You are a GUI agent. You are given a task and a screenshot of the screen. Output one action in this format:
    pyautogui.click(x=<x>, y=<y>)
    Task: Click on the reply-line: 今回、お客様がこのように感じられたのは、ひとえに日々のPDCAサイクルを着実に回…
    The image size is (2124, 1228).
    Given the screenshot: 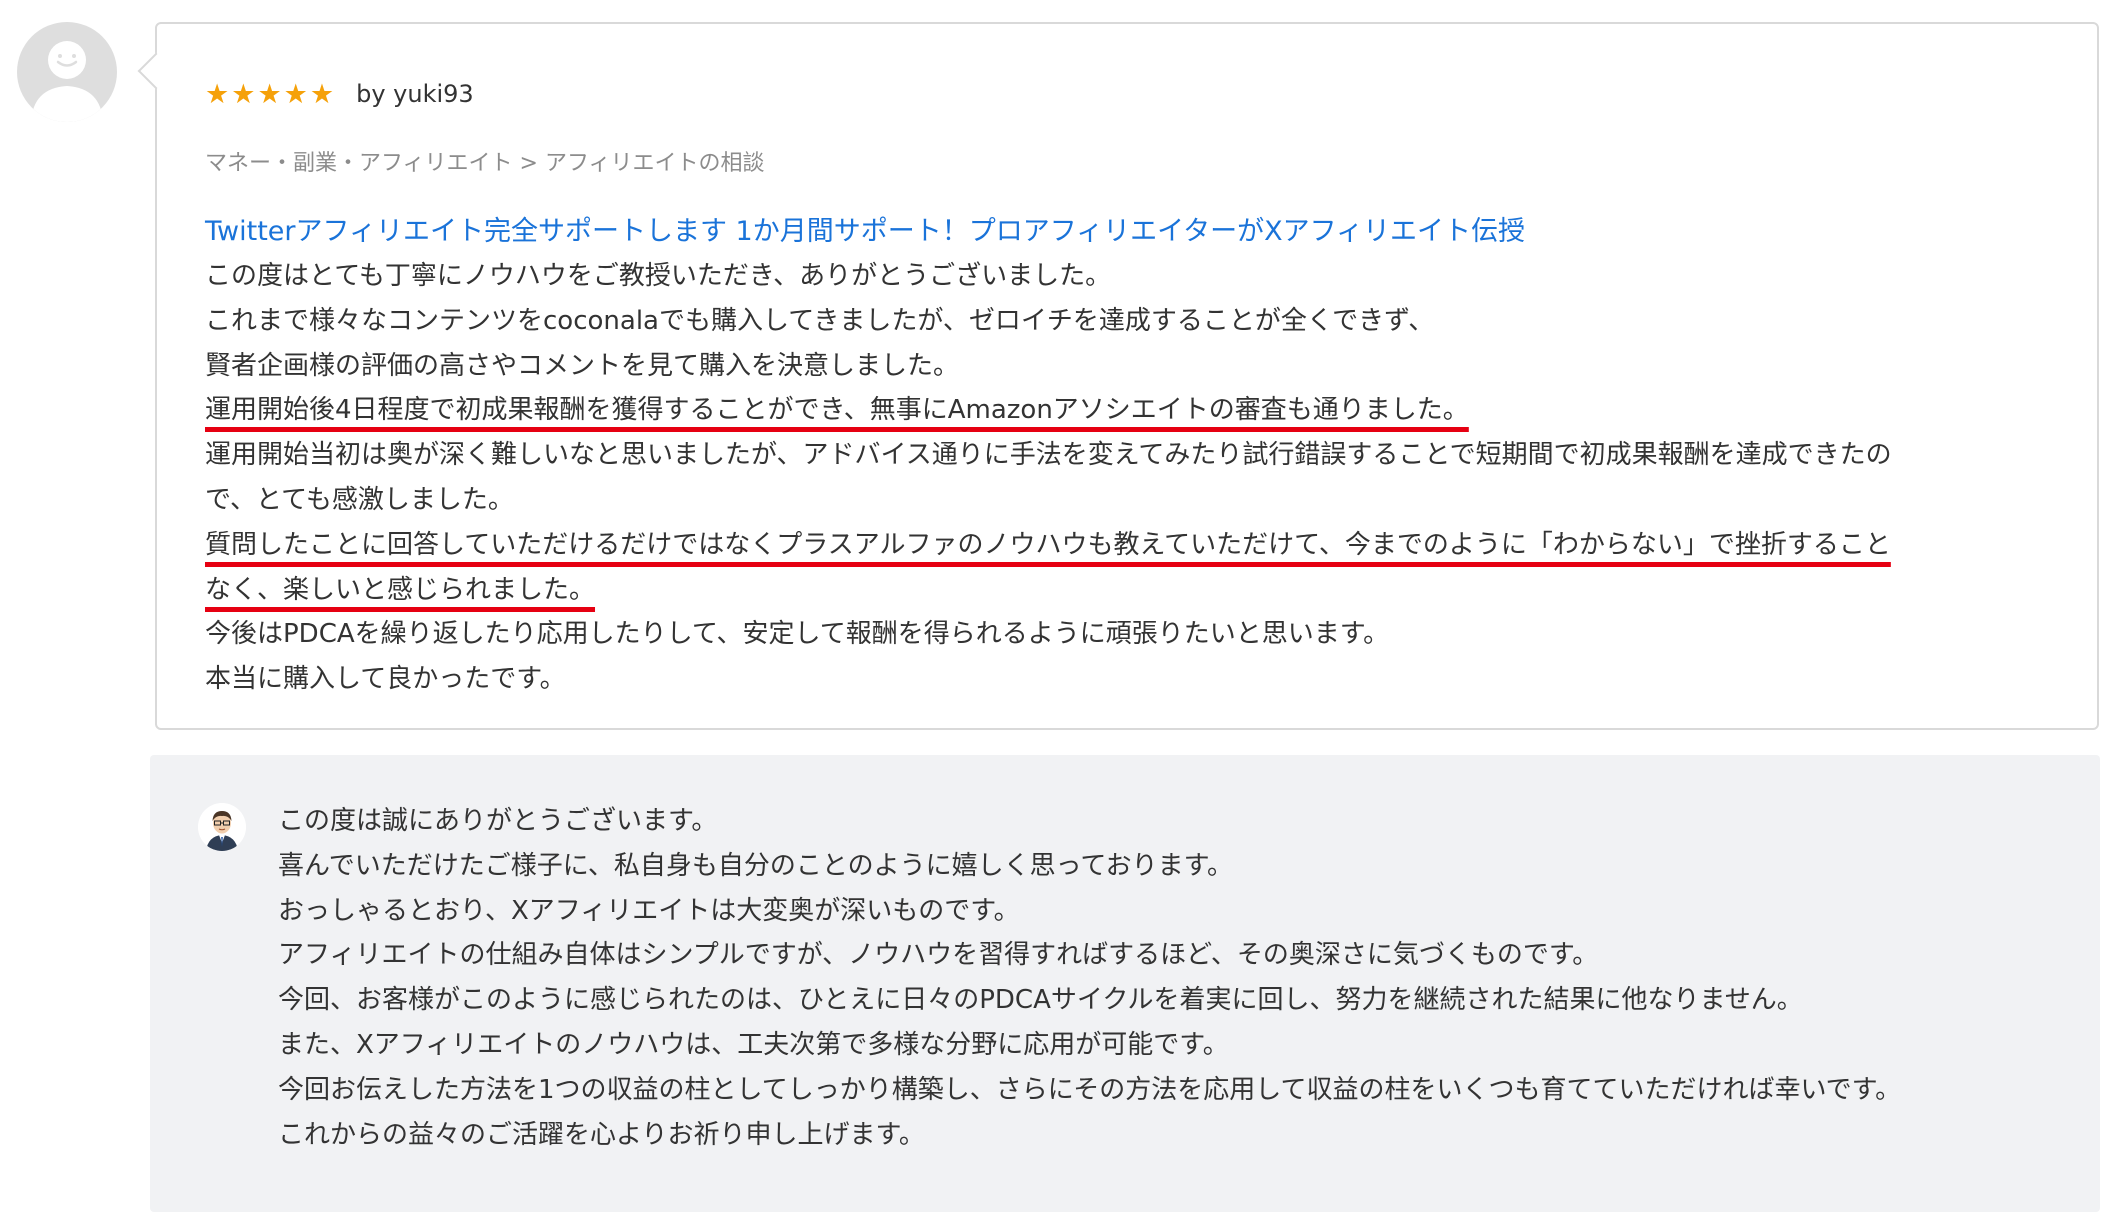 What is the action you would take?
    pyautogui.click(x=1040, y=1000)
    